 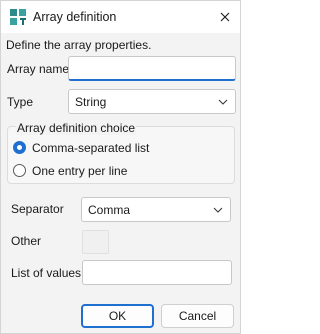 I want to click on array-app-icon, so click(x=18, y=17).